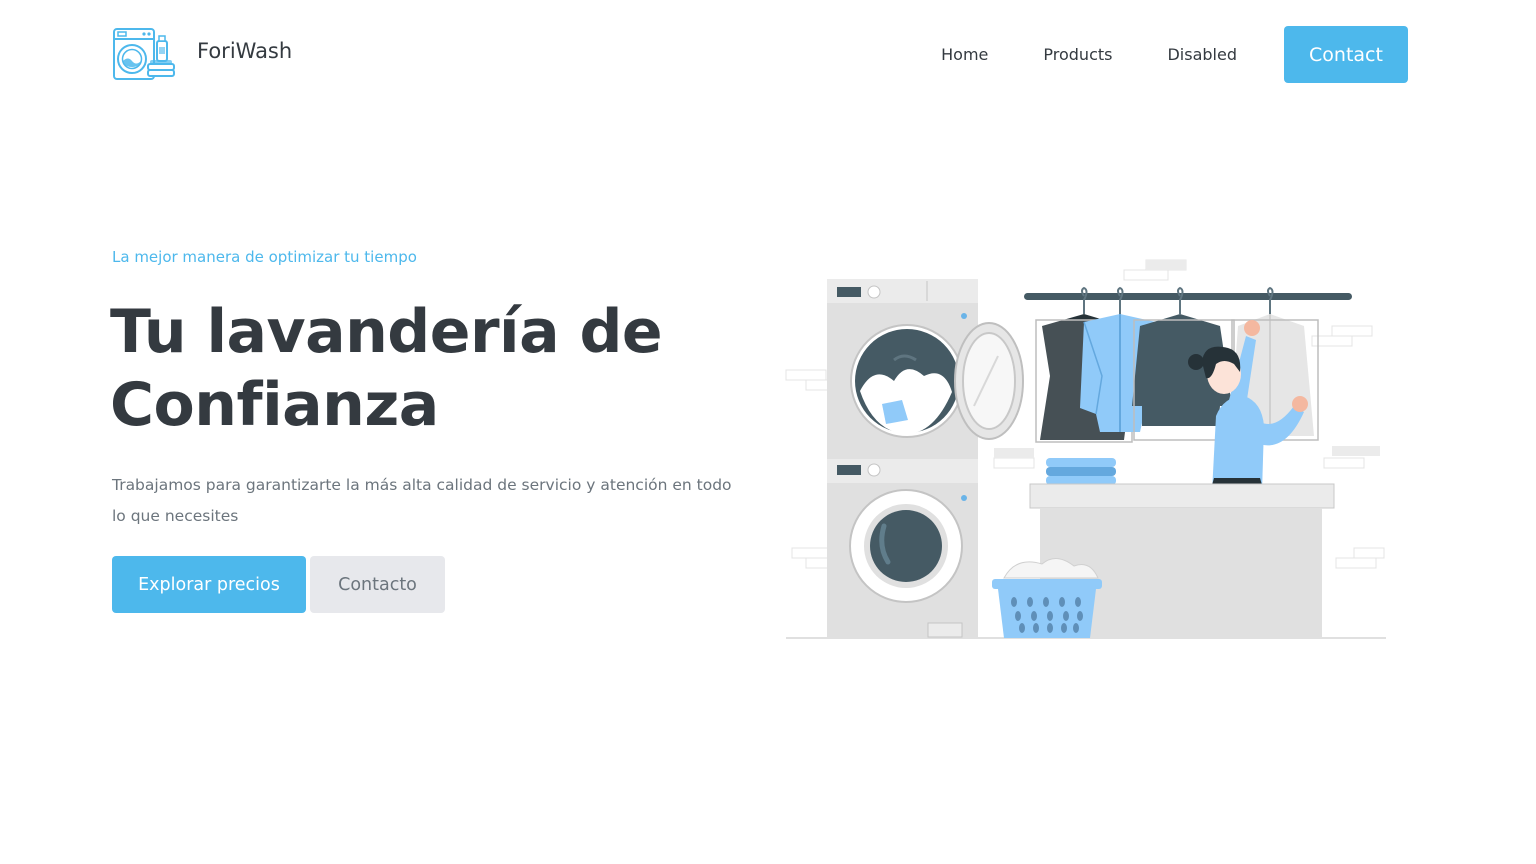  I want to click on main-nav: Home Products Disabled Contact, so click(1174, 54).